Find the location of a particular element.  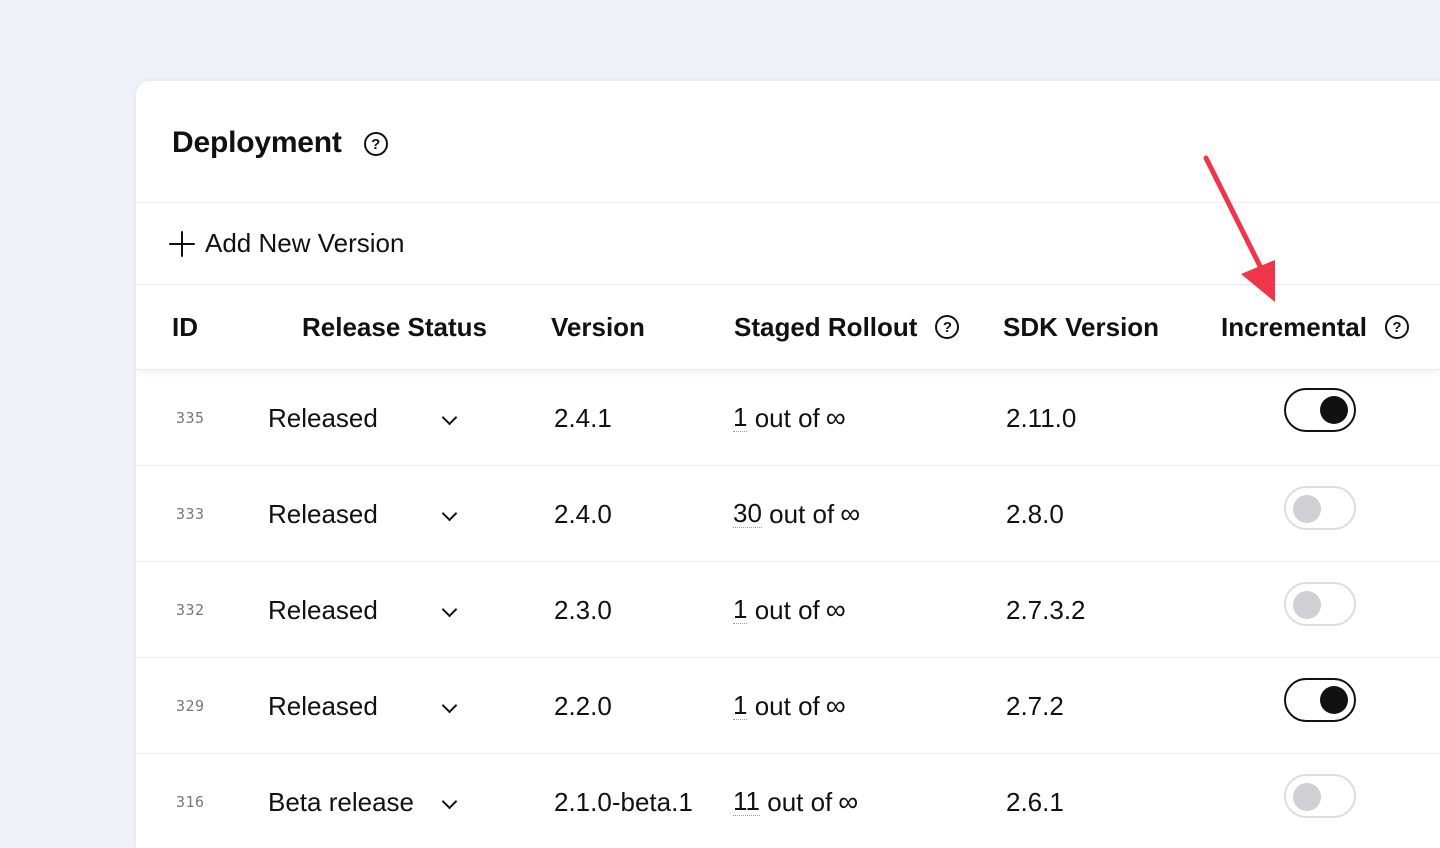

sdk-version-value: 2.11.0 is located at coordinates (1041, 417).